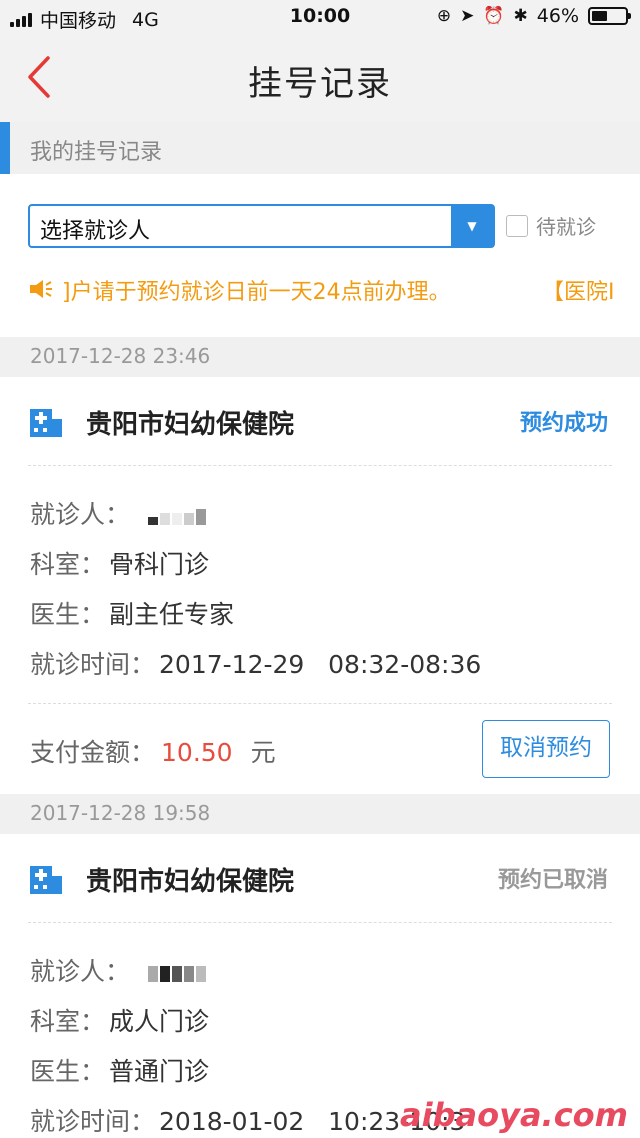 This screenshot has width=640, height=1138. Describe the element at coordinates (467, 16) in the screenshot. I see `location-icon: ➤` at that location.